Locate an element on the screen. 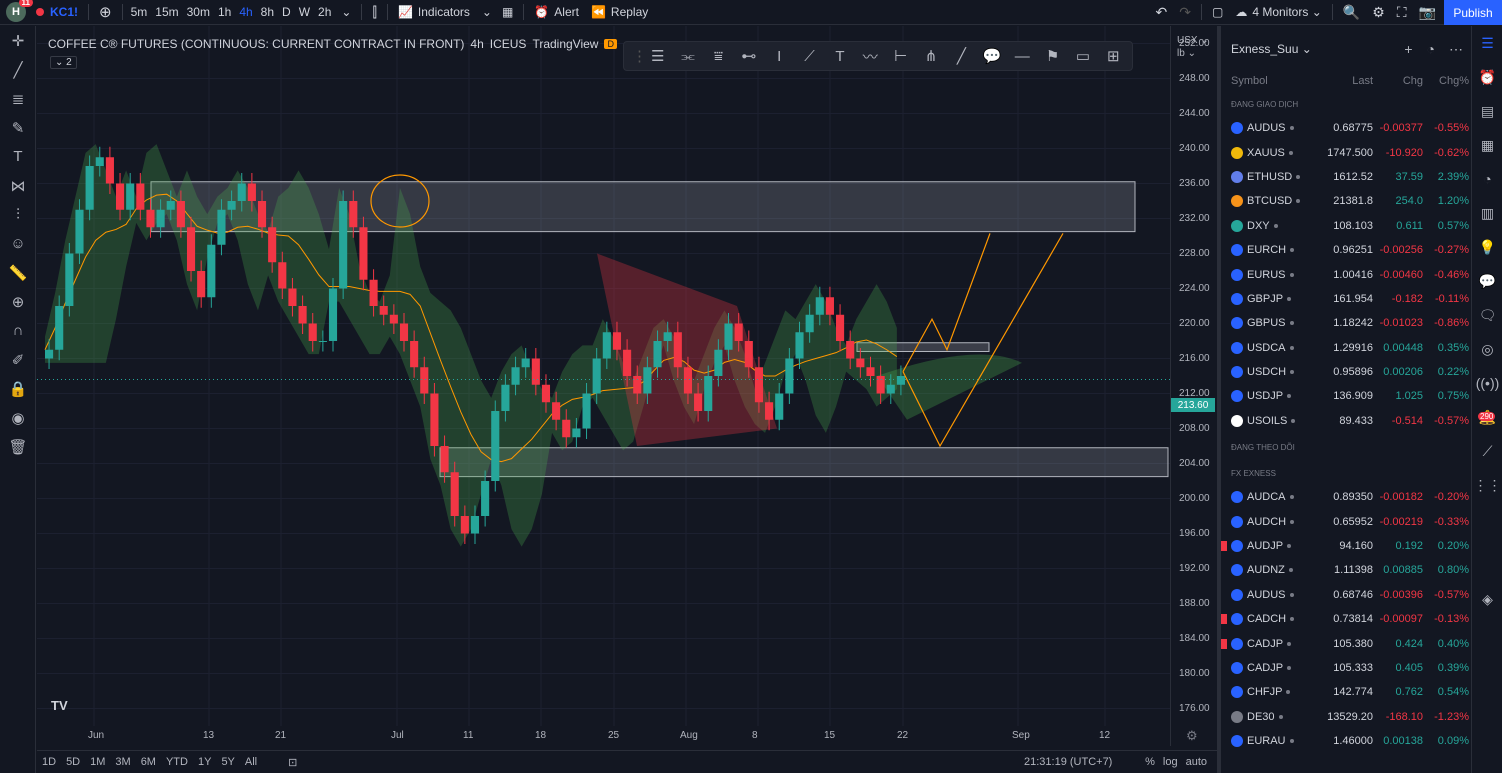 The image size is (1502, 773). col-last: Last is located at coordinates (1344, 81).